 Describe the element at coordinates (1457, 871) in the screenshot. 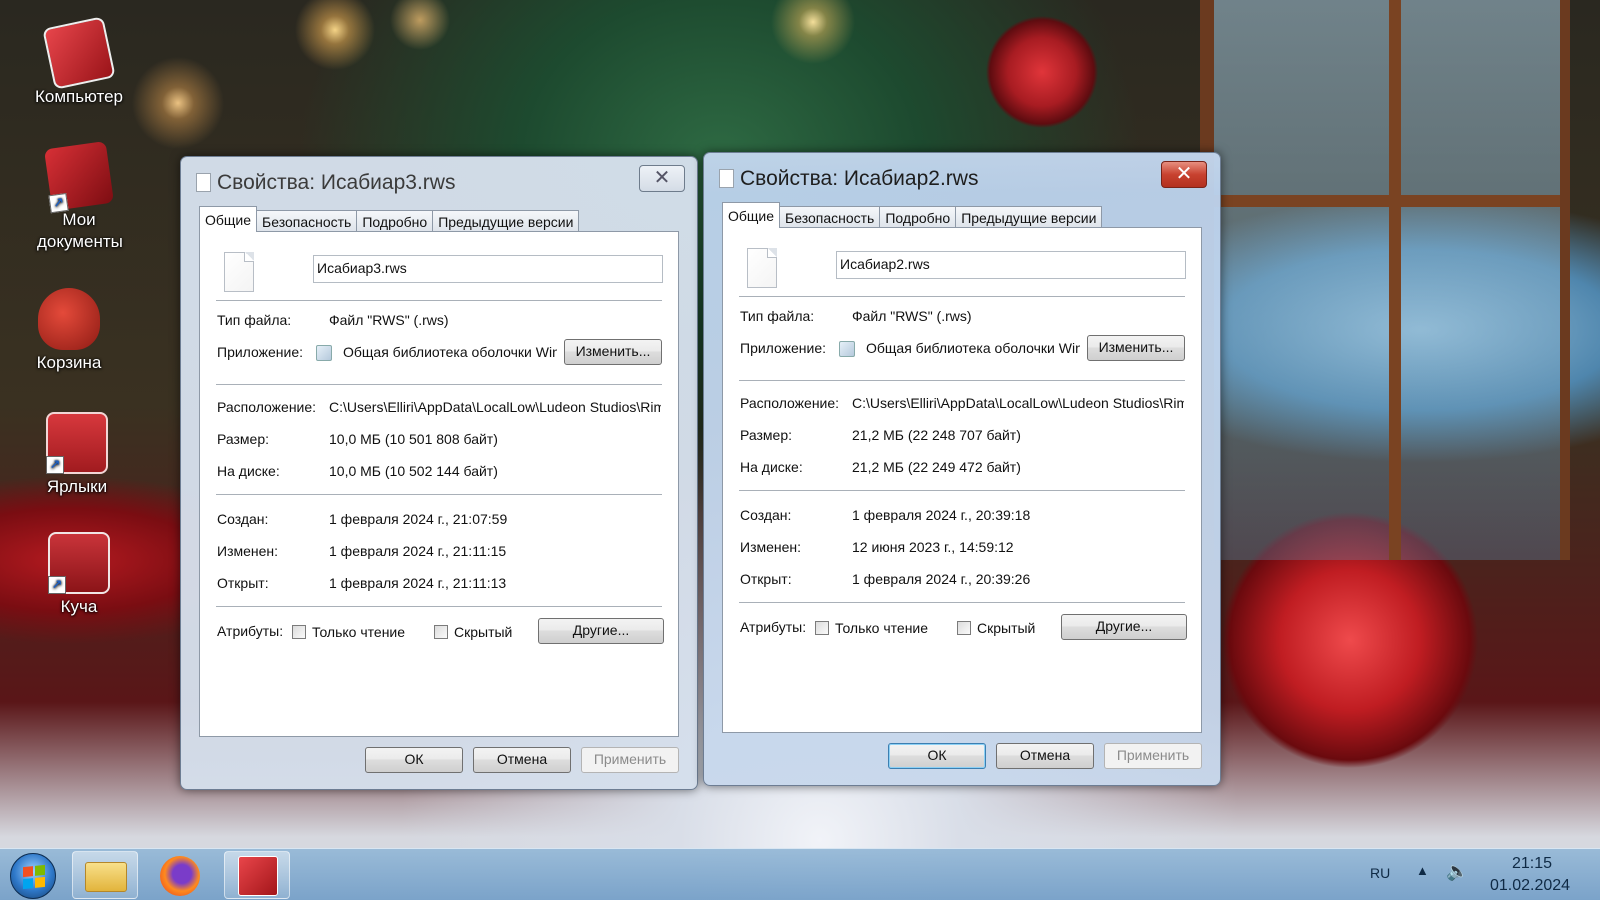

I see `volume-icon: 🔈` at that location.